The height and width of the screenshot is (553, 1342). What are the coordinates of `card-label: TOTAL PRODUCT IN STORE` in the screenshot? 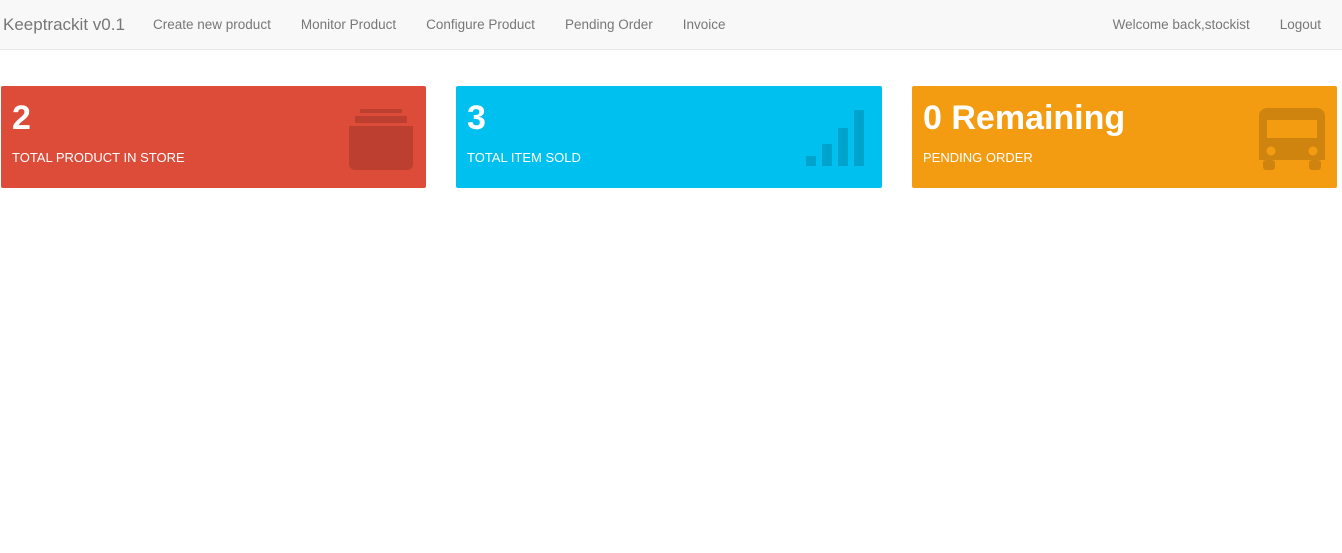 It's located at (98, 157).